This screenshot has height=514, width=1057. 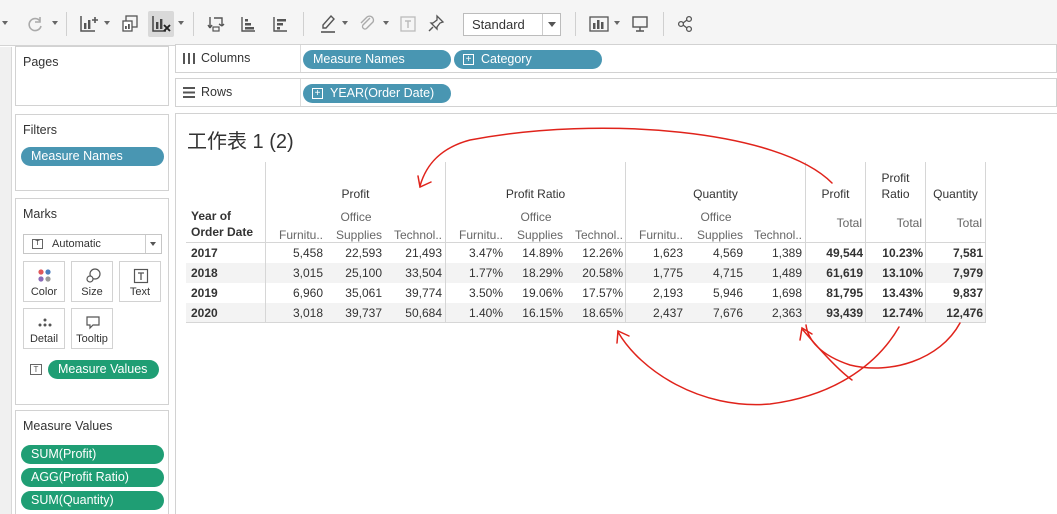 What do you see at coordinates (894, 273) in the screenshot?
I see `total-cell: 13.10%` at bounding box center [894, 273].